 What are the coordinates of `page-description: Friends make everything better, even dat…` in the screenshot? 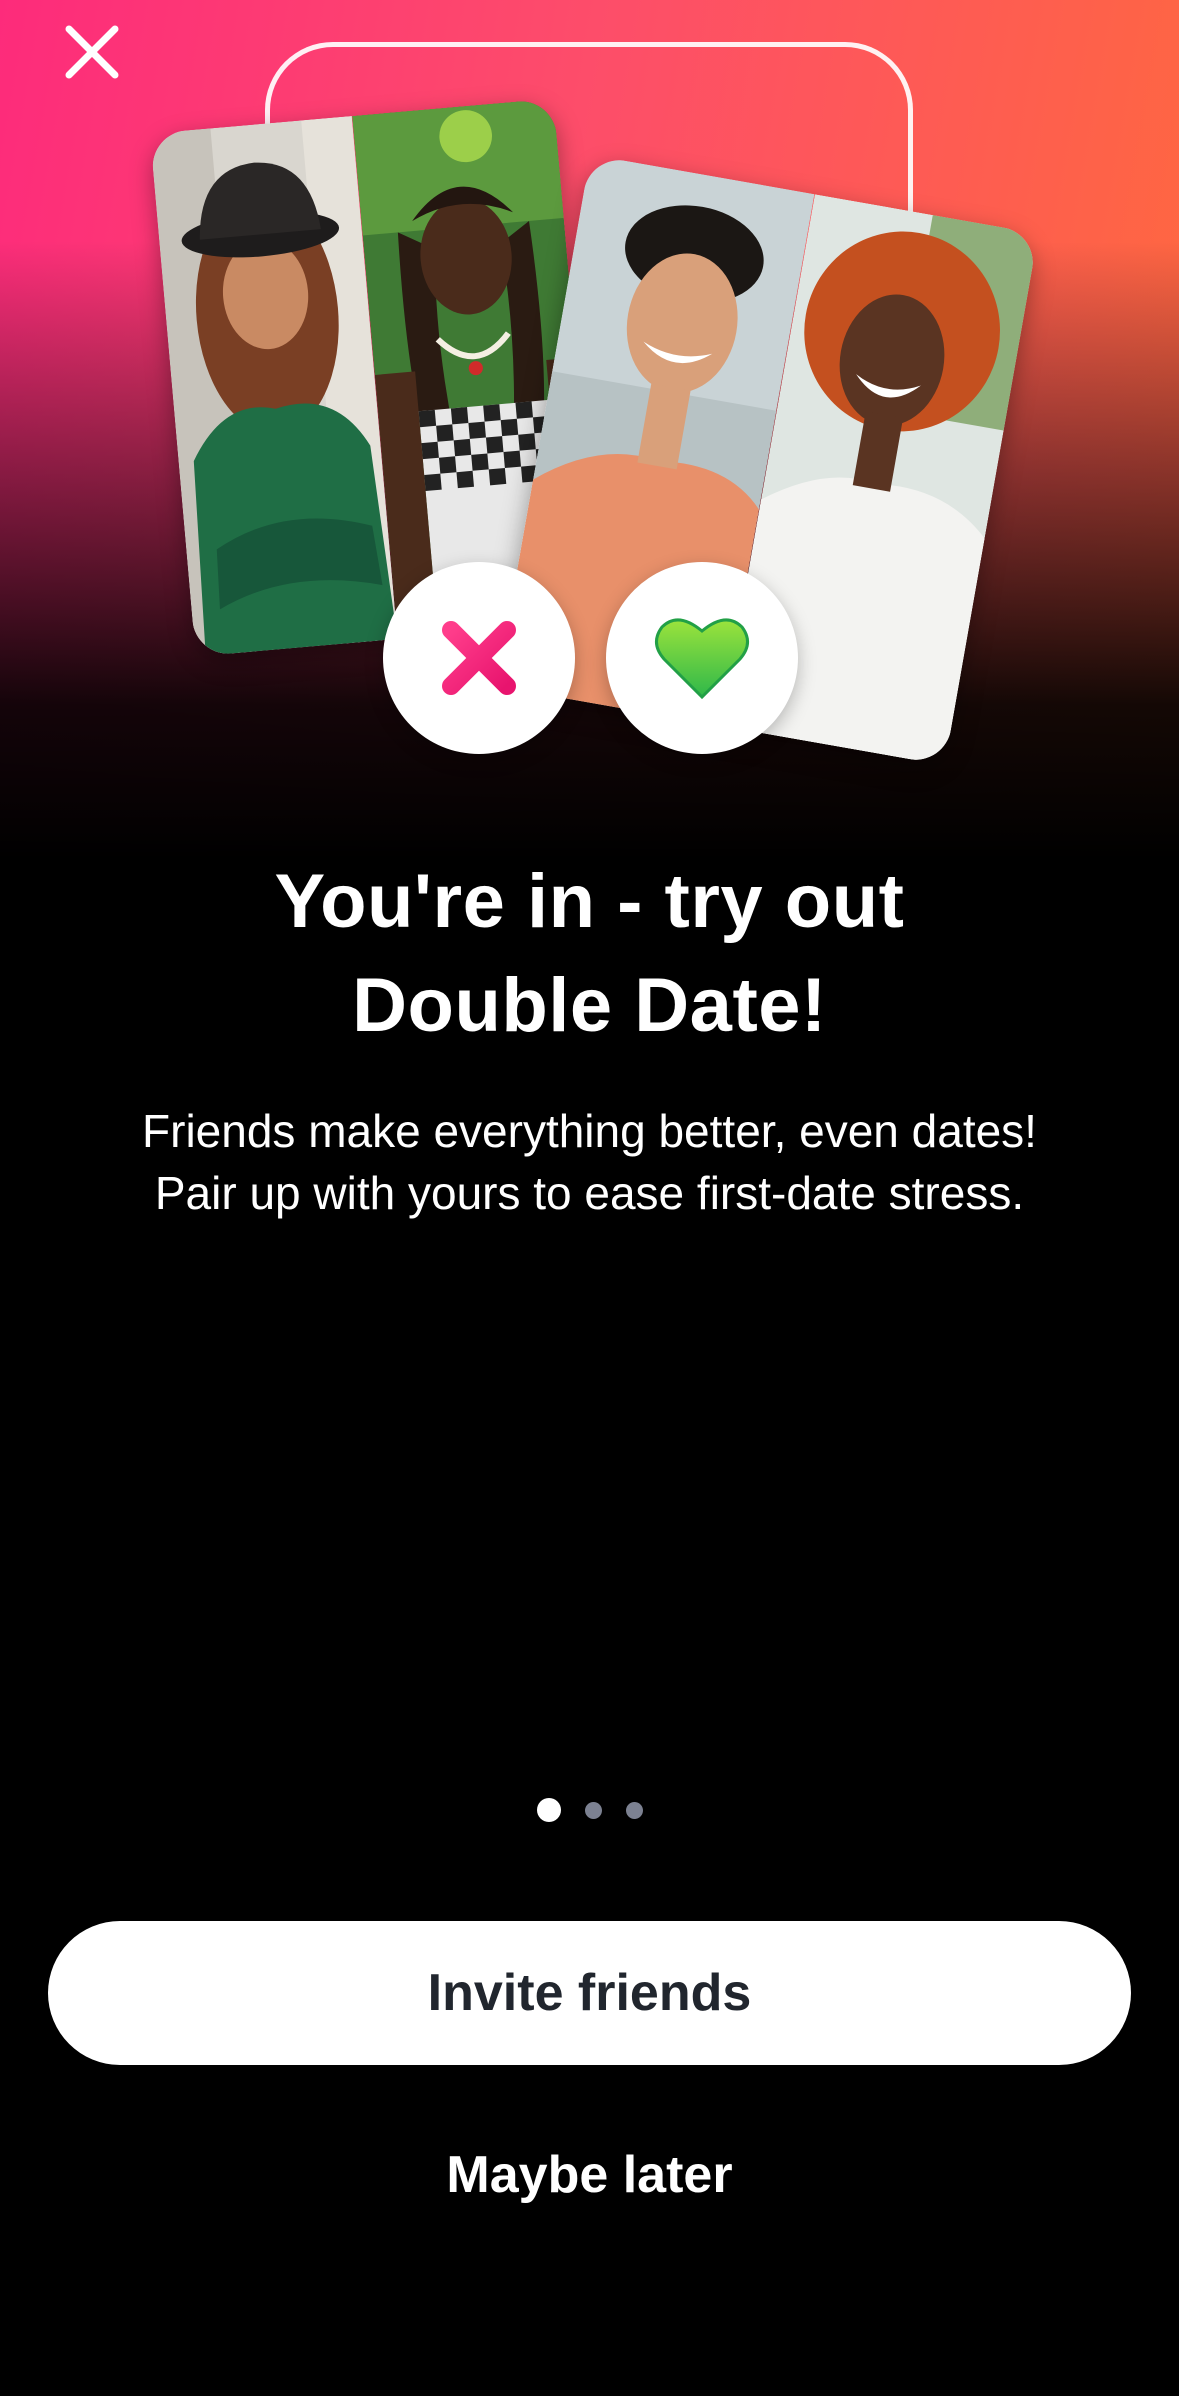 It's located at (589, 1162).